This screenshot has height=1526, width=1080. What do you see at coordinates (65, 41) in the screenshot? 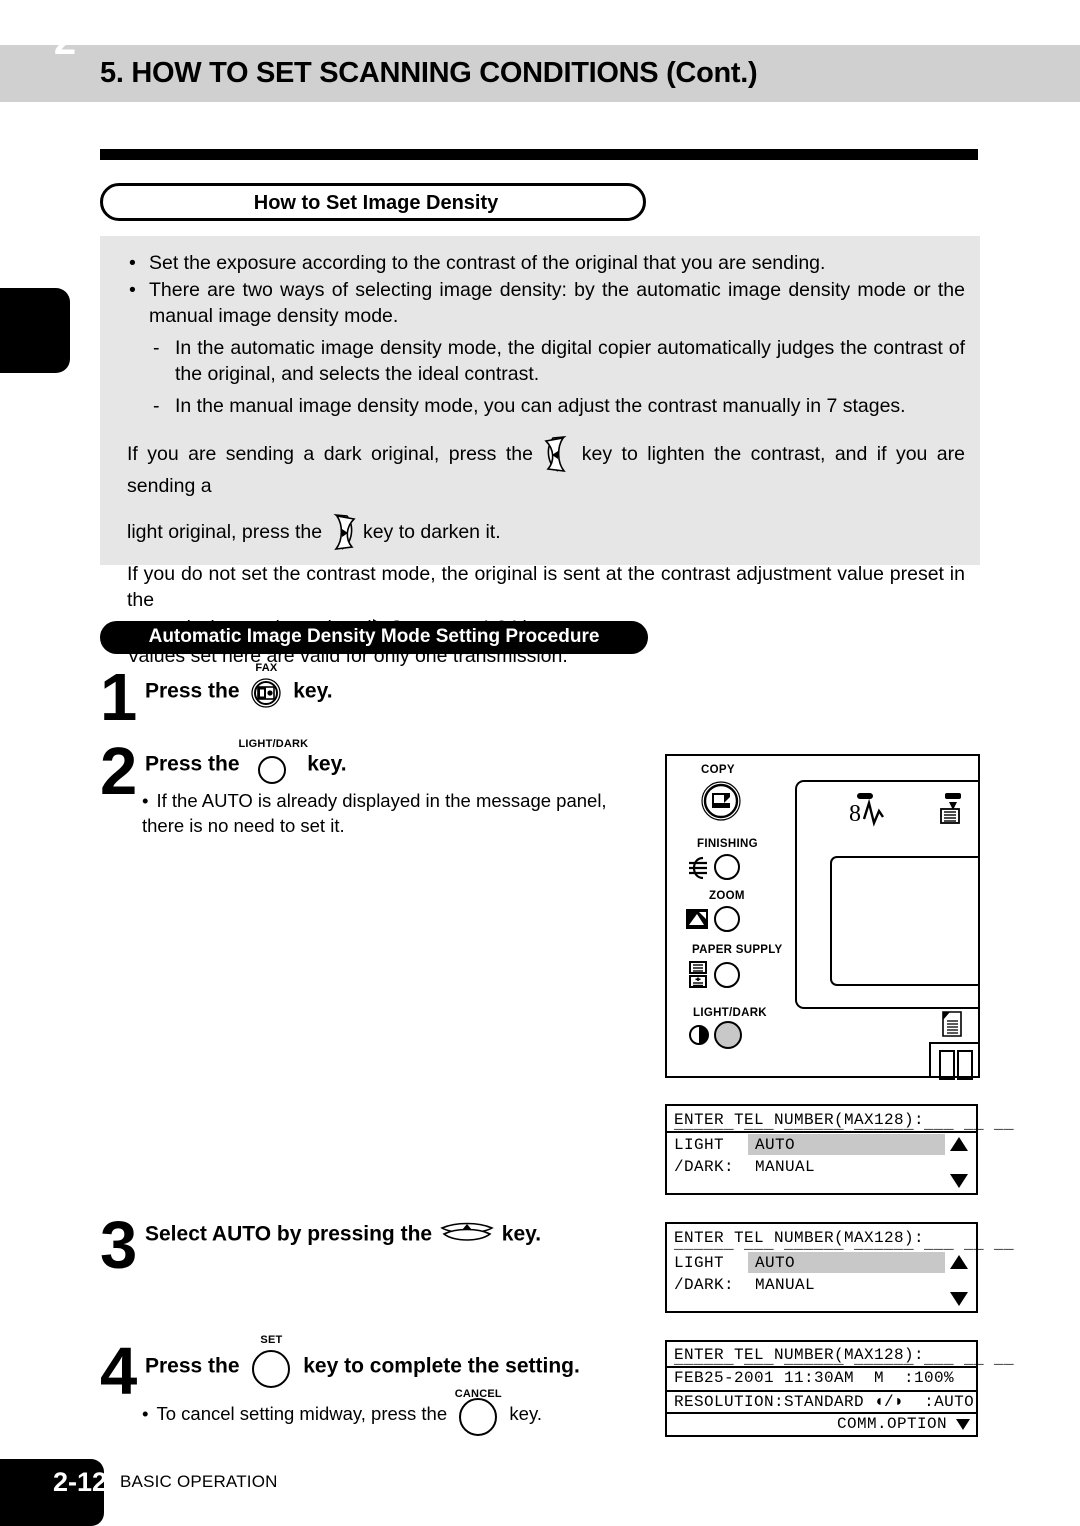
I see `chapter-tab-number: 2` at bounding box center [65, 41].